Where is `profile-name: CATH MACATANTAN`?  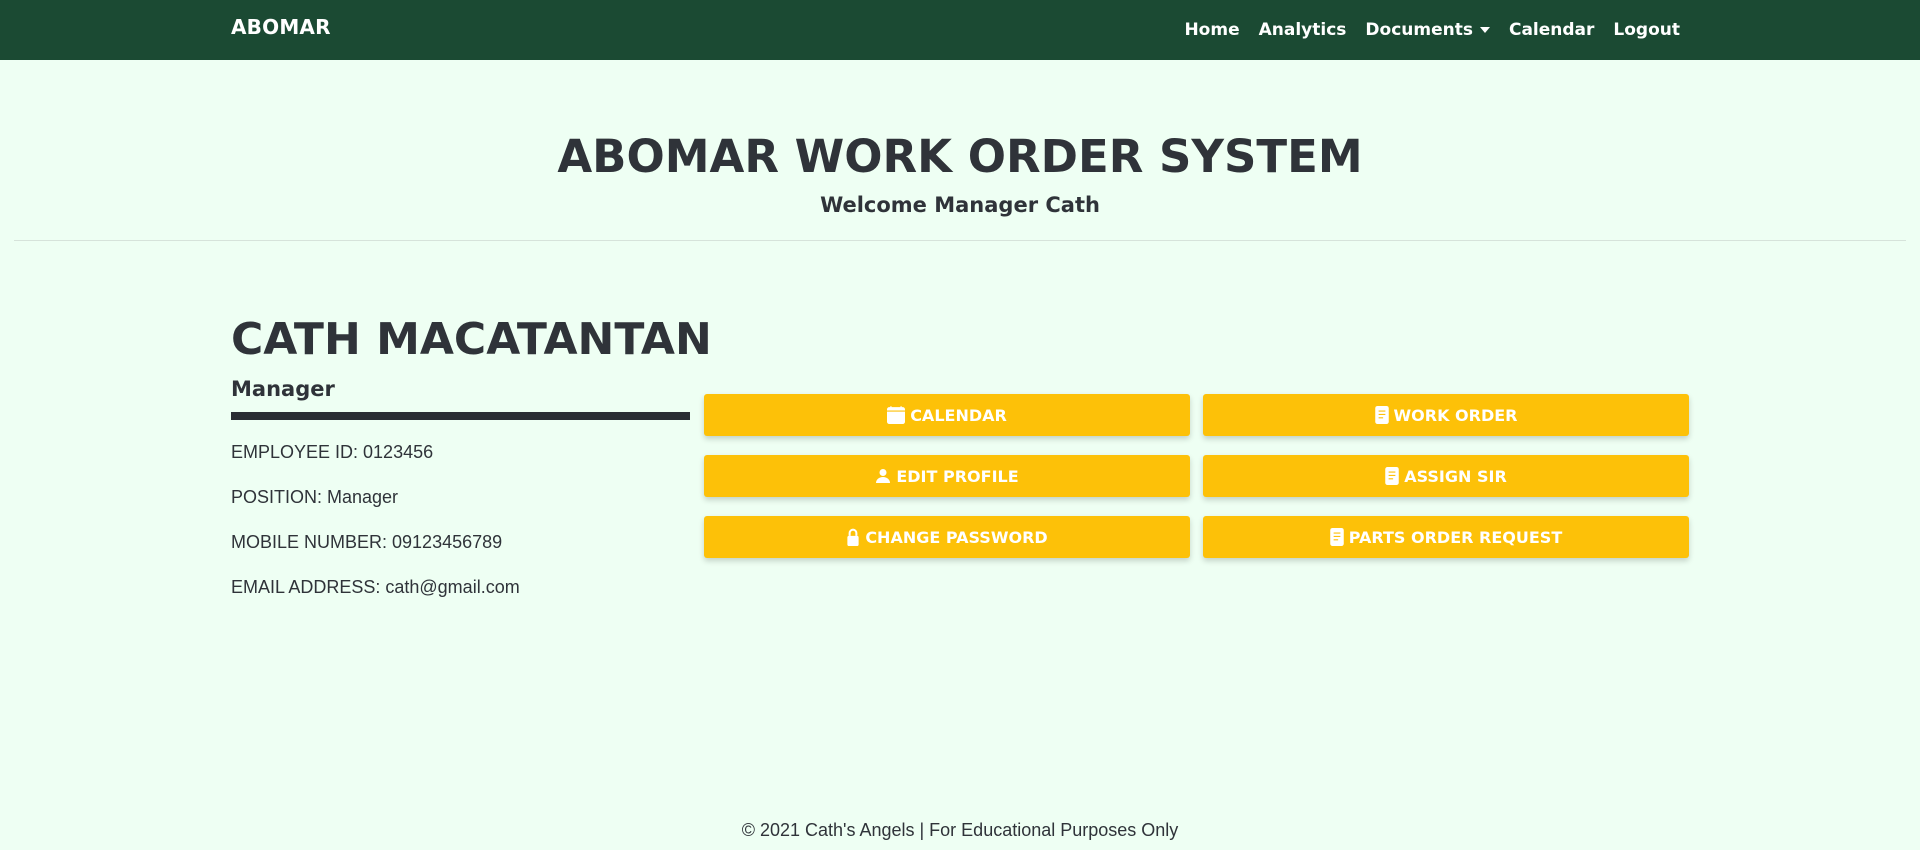
profile-name: CATH MACATANTAN is located at coordinates (471, 339).